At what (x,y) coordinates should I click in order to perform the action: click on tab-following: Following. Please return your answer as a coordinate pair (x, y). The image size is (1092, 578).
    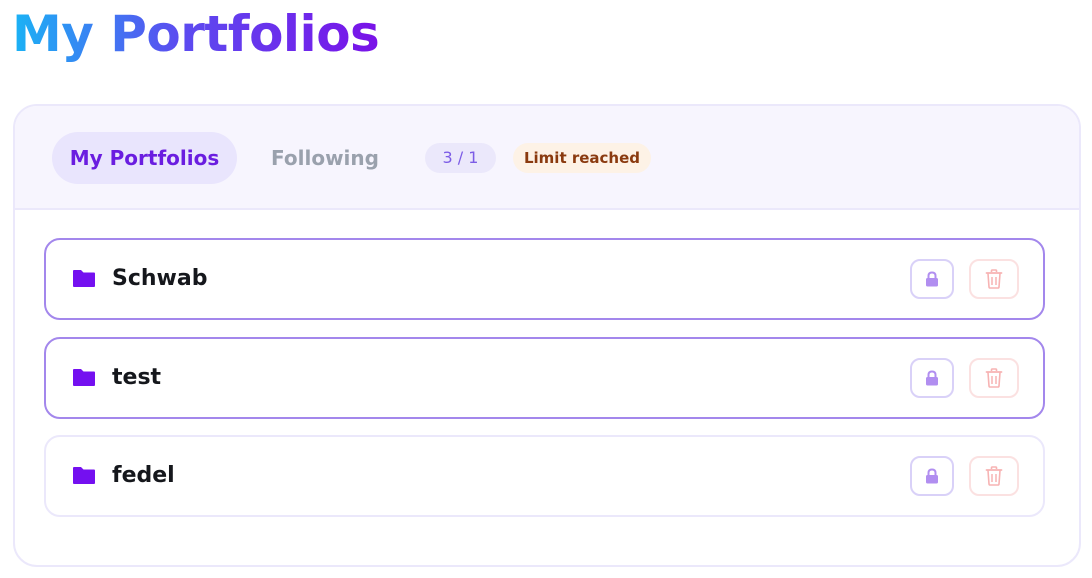
    Looking at the image, I should click on (325, 158).